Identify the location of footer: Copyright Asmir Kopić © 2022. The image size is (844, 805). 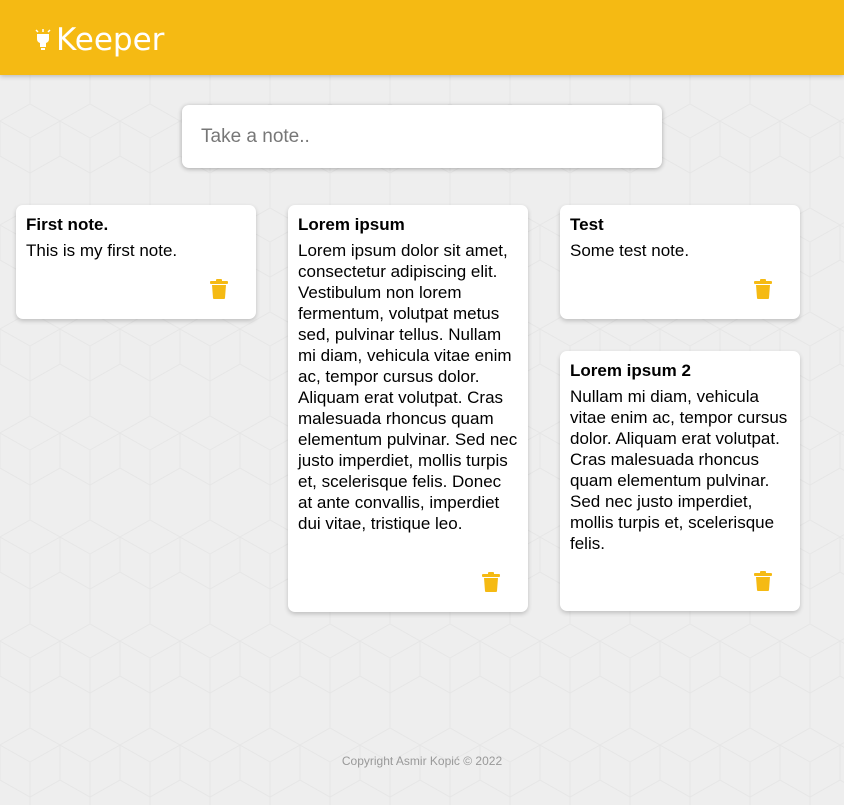
(422, 761).